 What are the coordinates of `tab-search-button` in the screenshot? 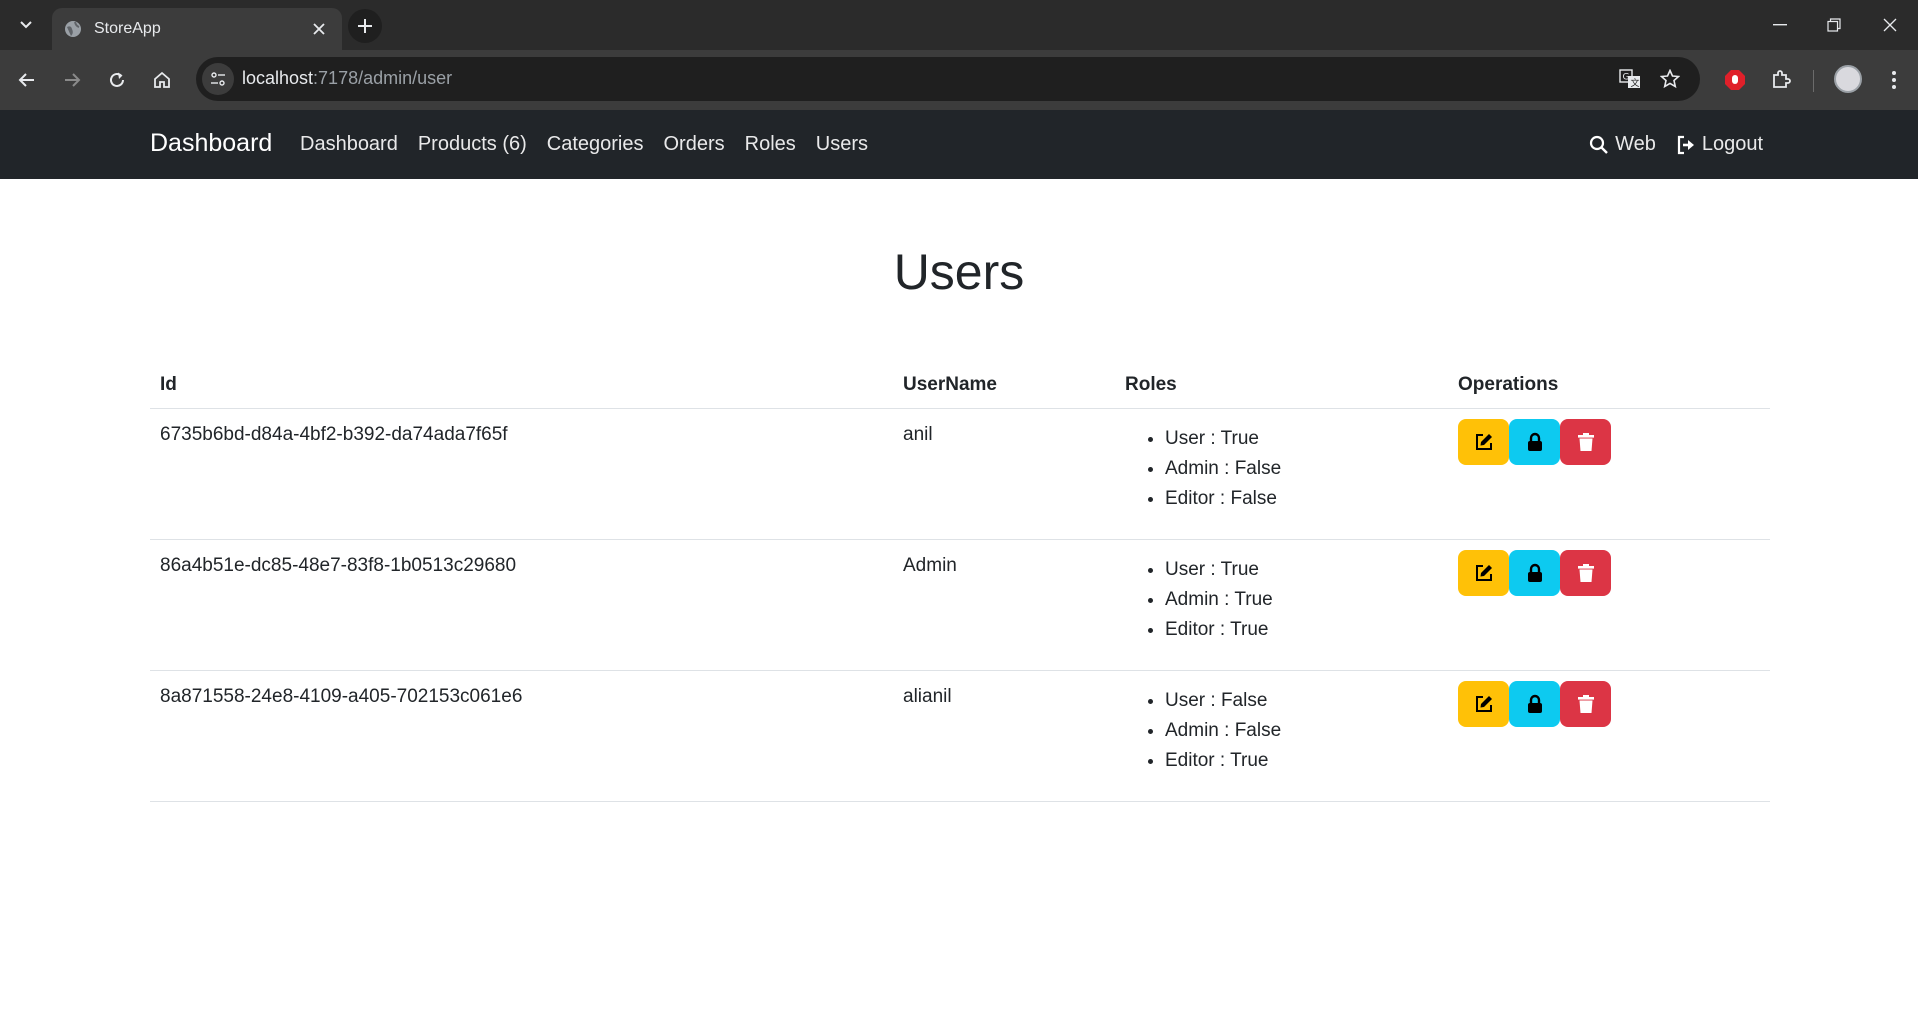 It's located at (26, 25).